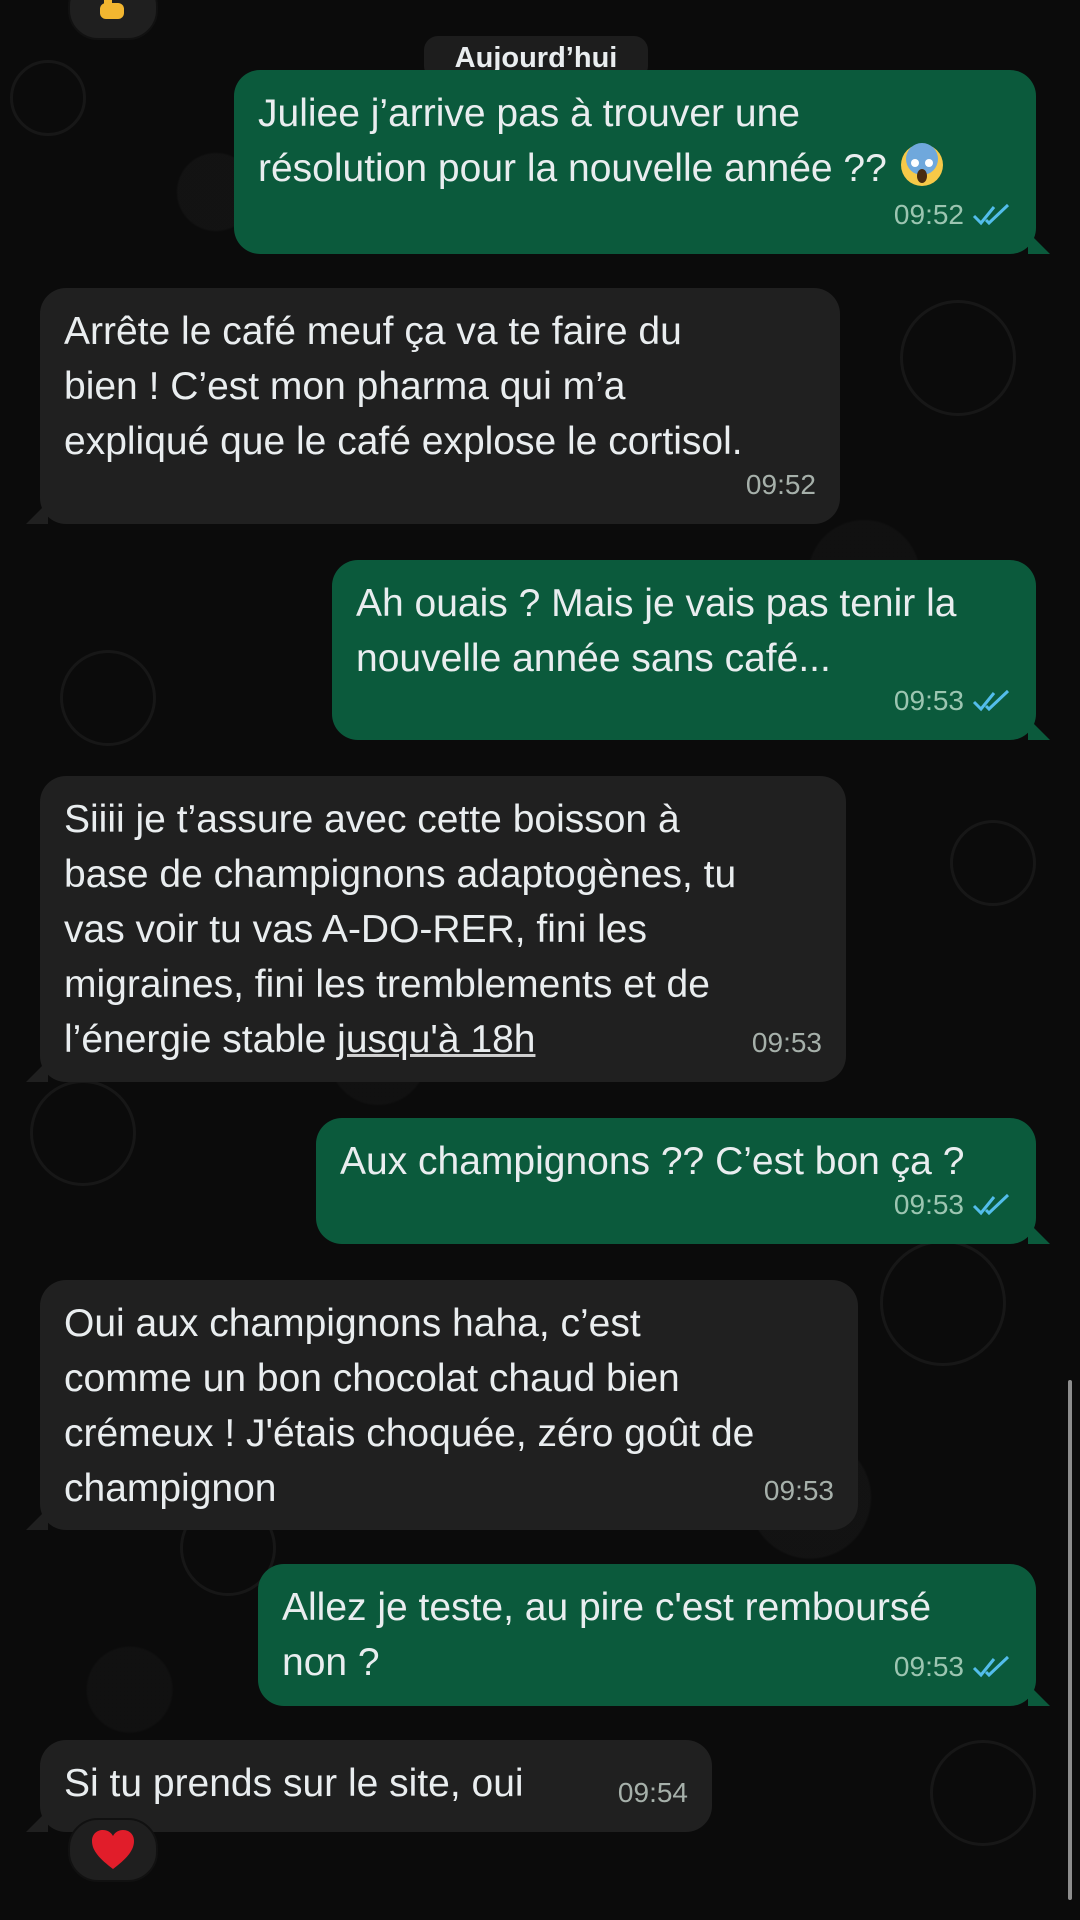 This screenshot has width=1080, height=1920. What do you see at coordinates (921, 164) in the screenshot?
I see `scream-emoji-icon` at bounding box center [921, 164].